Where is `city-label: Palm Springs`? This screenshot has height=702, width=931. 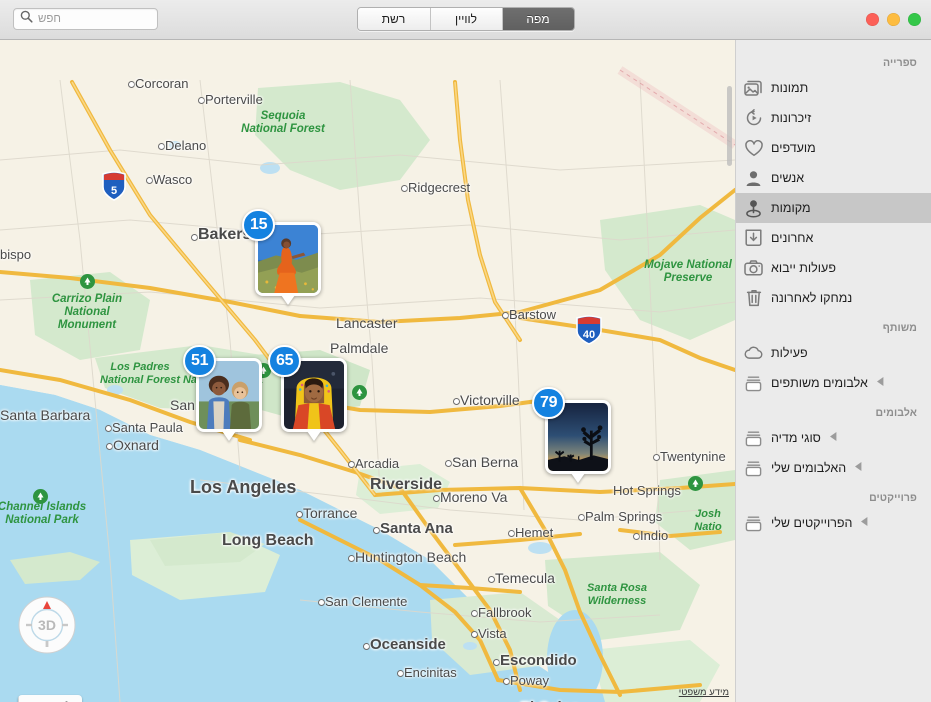
city-label: Palm Springs is located at coordinates (624, 516).